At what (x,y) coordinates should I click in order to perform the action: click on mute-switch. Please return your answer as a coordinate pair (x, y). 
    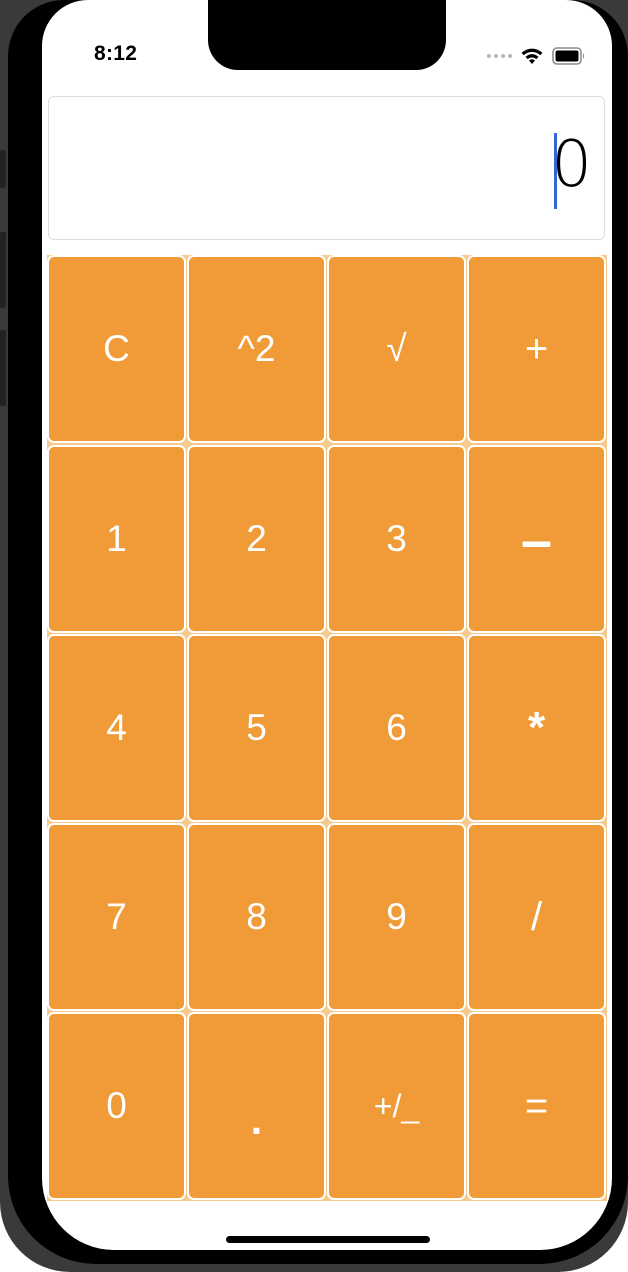
    Looking at the image, I should click on (3, 169).